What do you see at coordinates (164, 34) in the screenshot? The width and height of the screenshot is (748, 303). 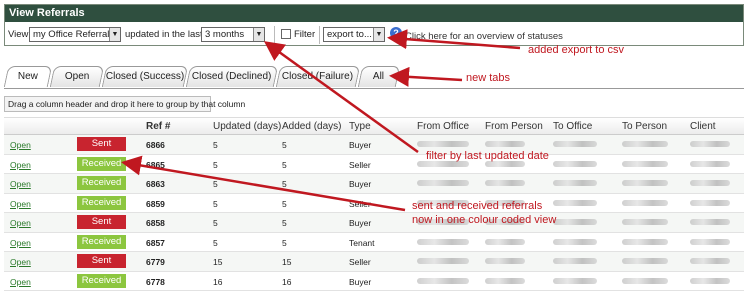 I see `updated-label: updated in the last` at bounding box center [164, 34].